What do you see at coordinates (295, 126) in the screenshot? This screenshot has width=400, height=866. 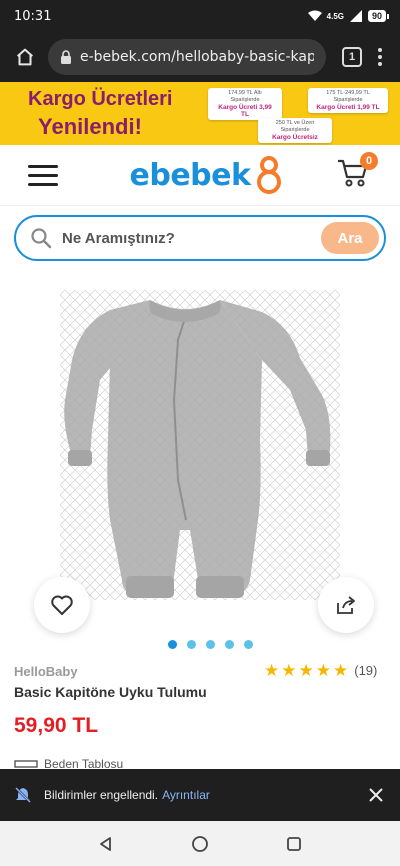 I see `promo-card-3-text: 250 TL ve Üzeri Siparişlerde` at bounding box center [295, 126].